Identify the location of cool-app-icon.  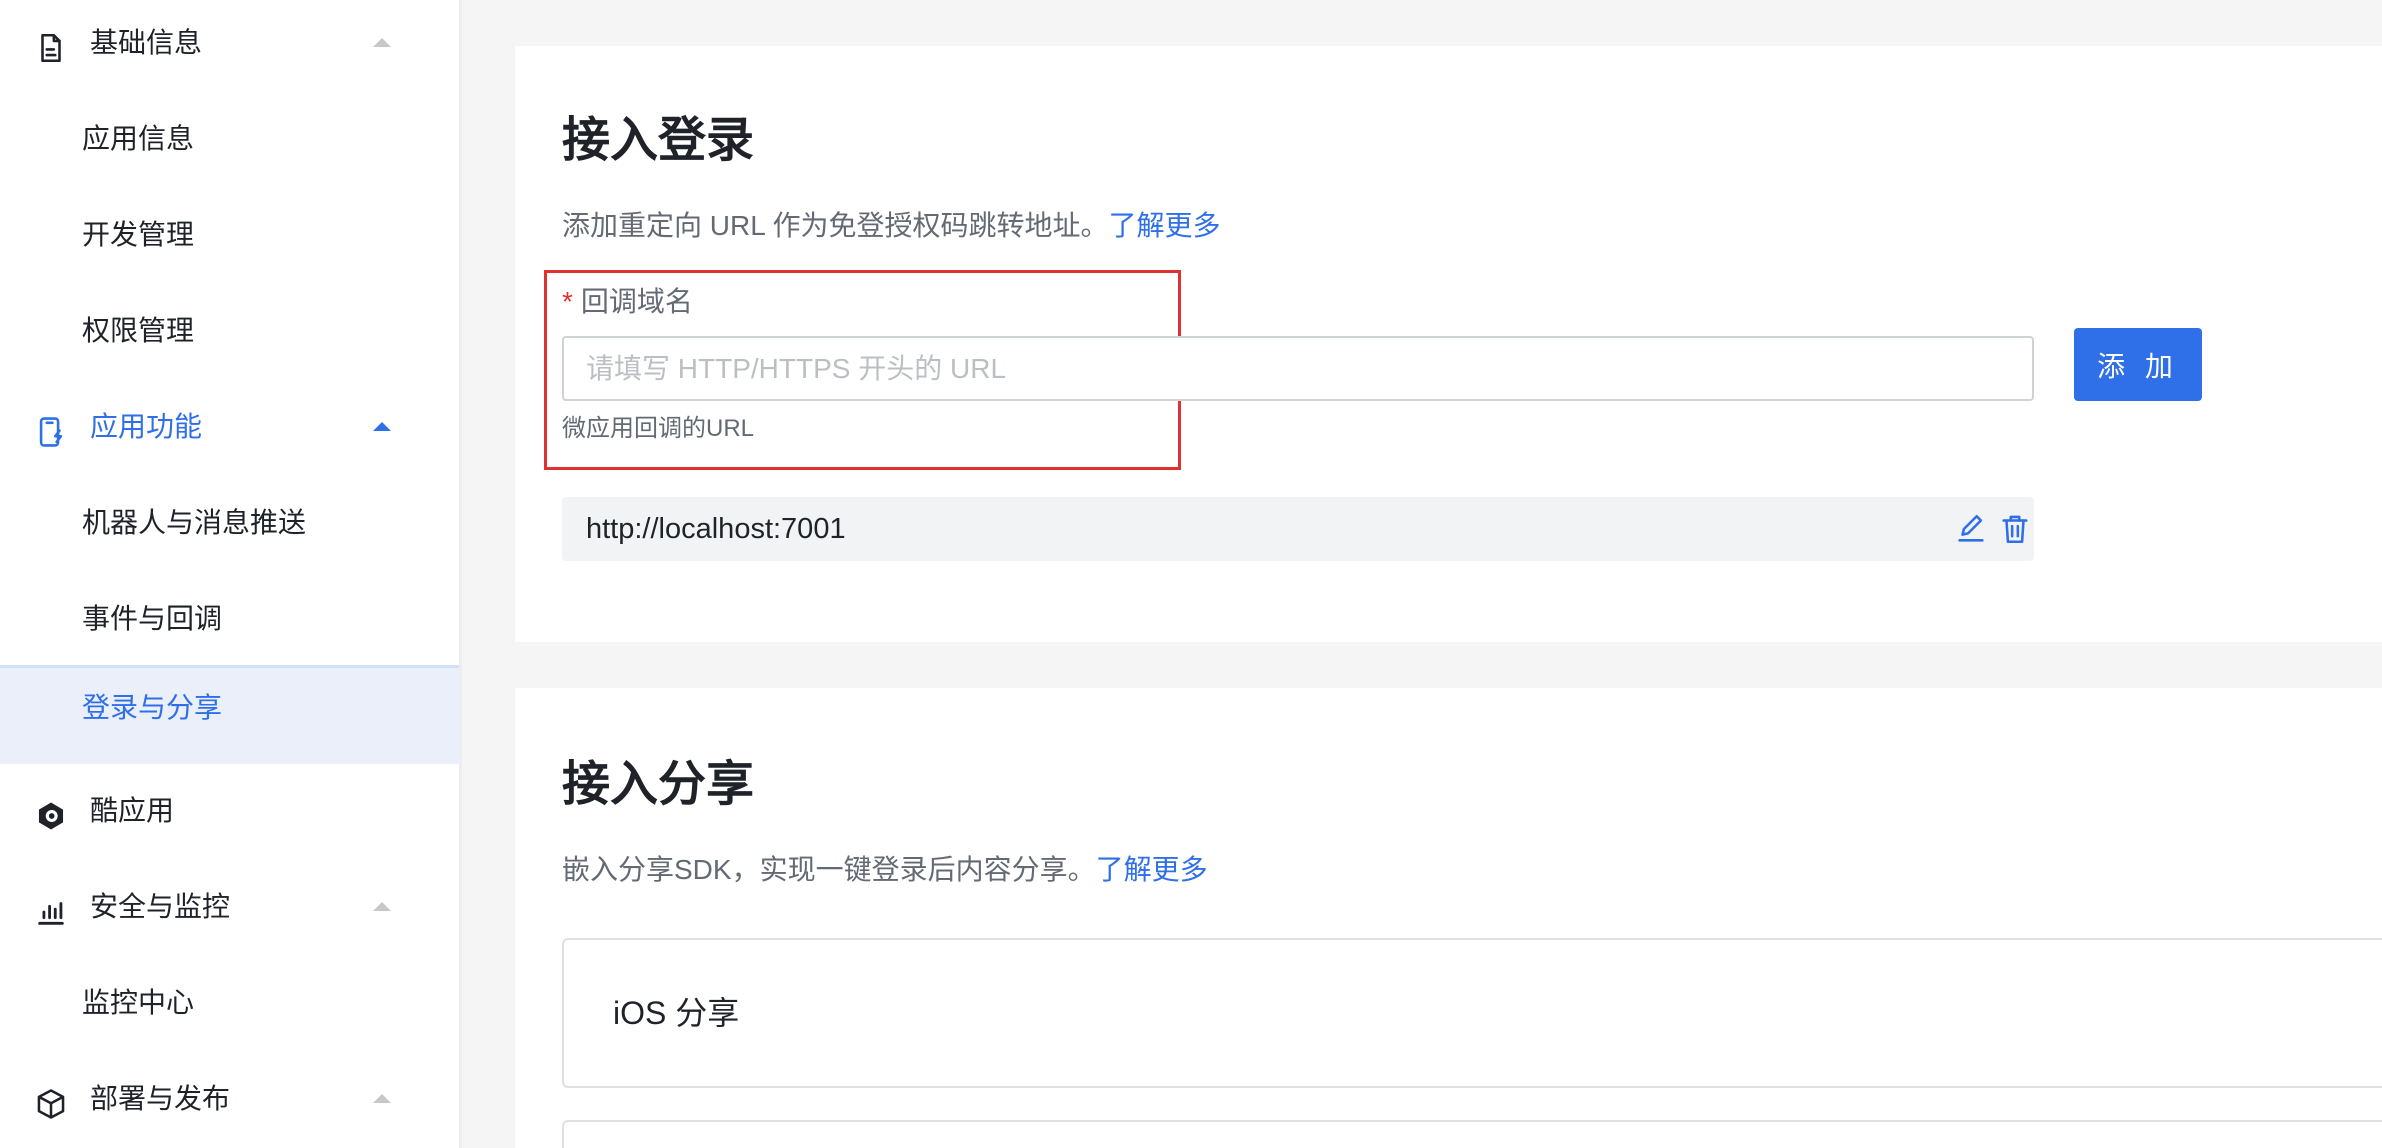
(51, 816).